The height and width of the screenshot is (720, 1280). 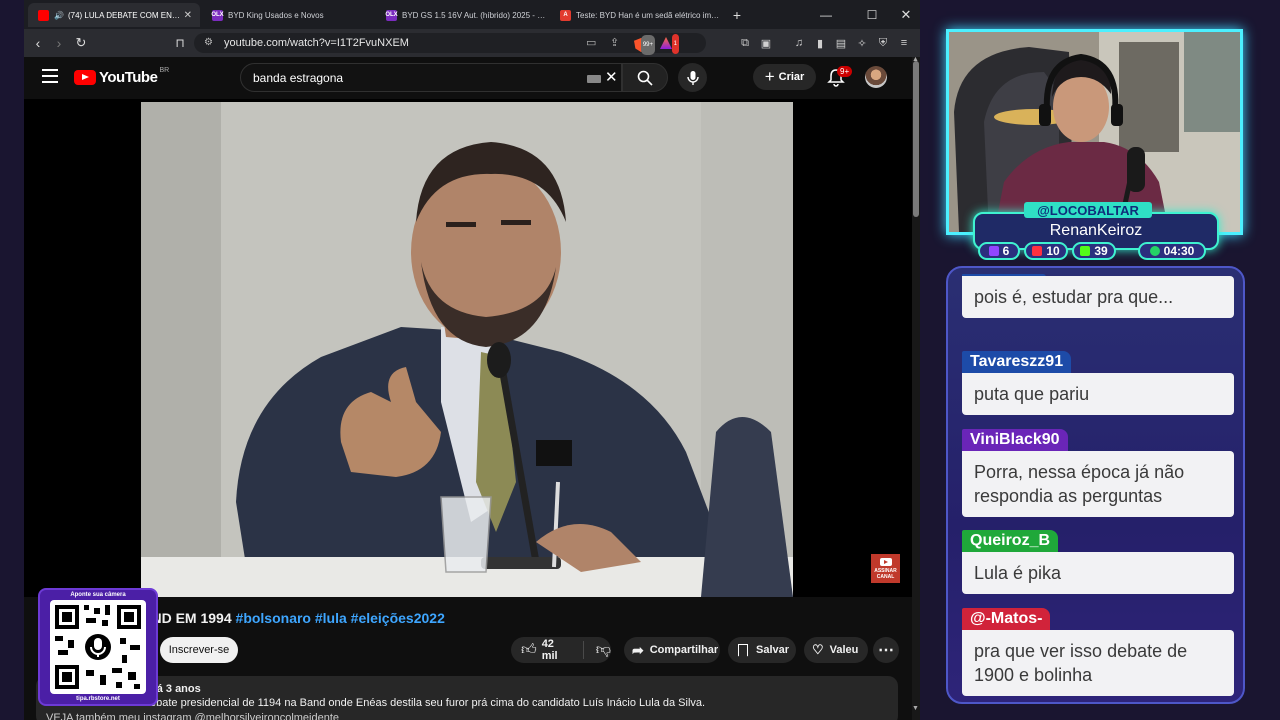 I want to click on chat-username: ViniBlack90, so click(x=1015, y=440).